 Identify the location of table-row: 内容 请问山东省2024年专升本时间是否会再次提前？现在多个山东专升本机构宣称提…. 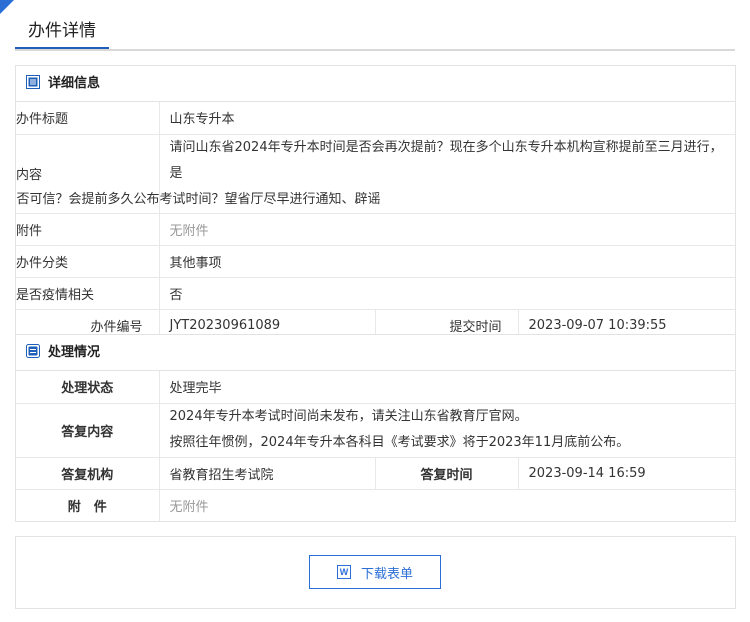
(375, 173).